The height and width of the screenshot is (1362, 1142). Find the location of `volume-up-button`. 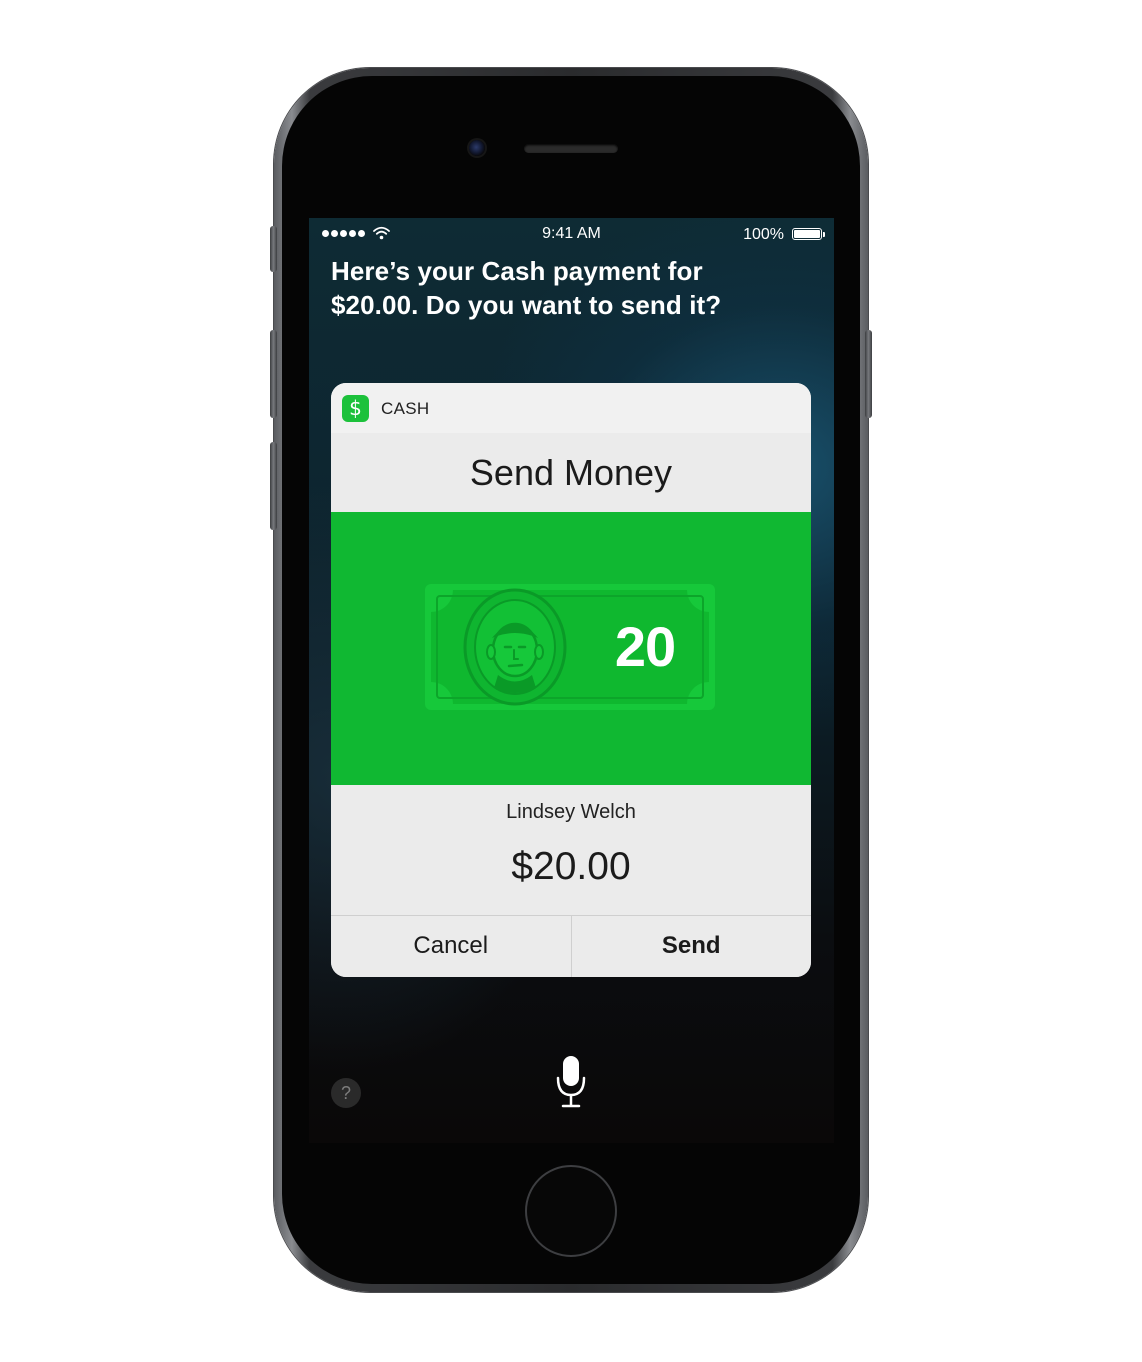

volume-up-button is located at coordinates (273, 374).